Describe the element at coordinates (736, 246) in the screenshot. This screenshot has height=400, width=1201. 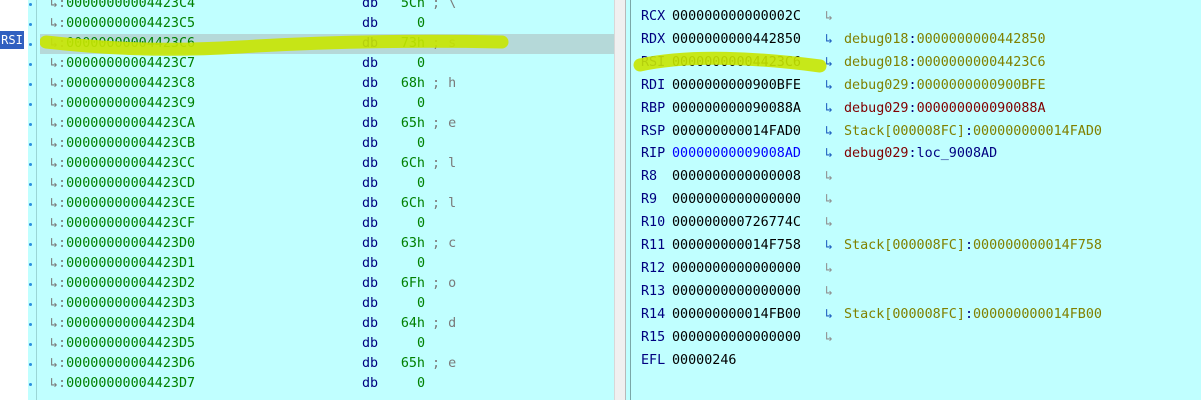
I see `register-value: 000000000014F758` at that location.